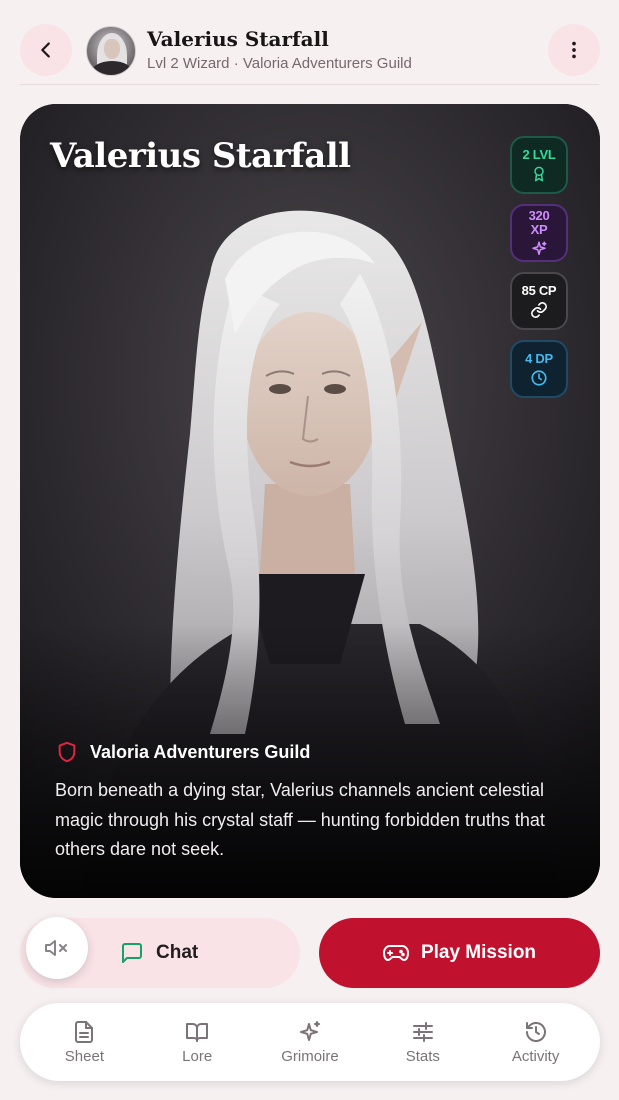  I want to click on nav-item-sheet: Sheet, so click(84, 1042).